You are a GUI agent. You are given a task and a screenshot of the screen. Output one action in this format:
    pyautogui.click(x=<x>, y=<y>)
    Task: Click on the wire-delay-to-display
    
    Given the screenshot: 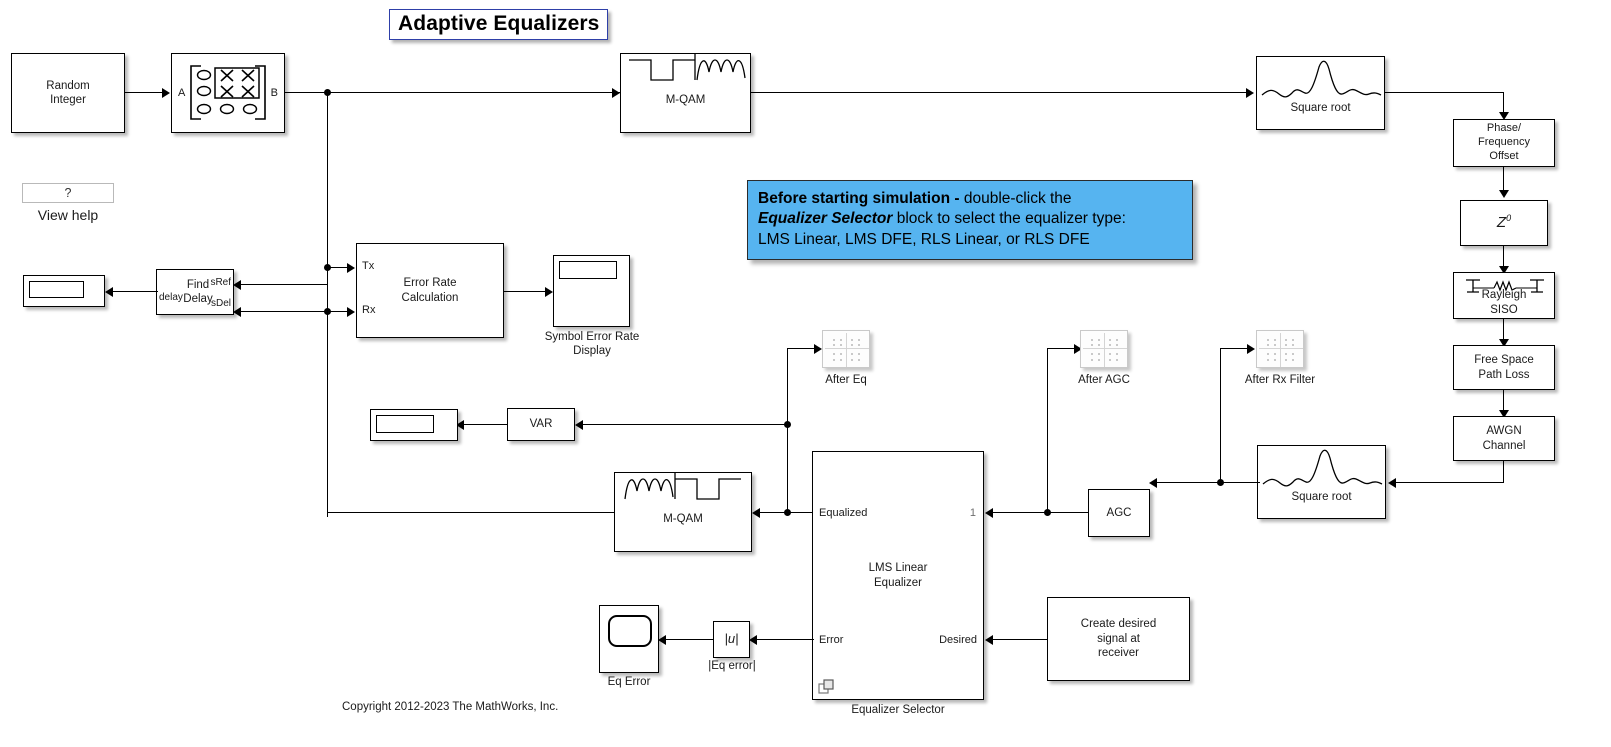 What is the action you would take?
    pyautogui.click(x=135, y=292)
    